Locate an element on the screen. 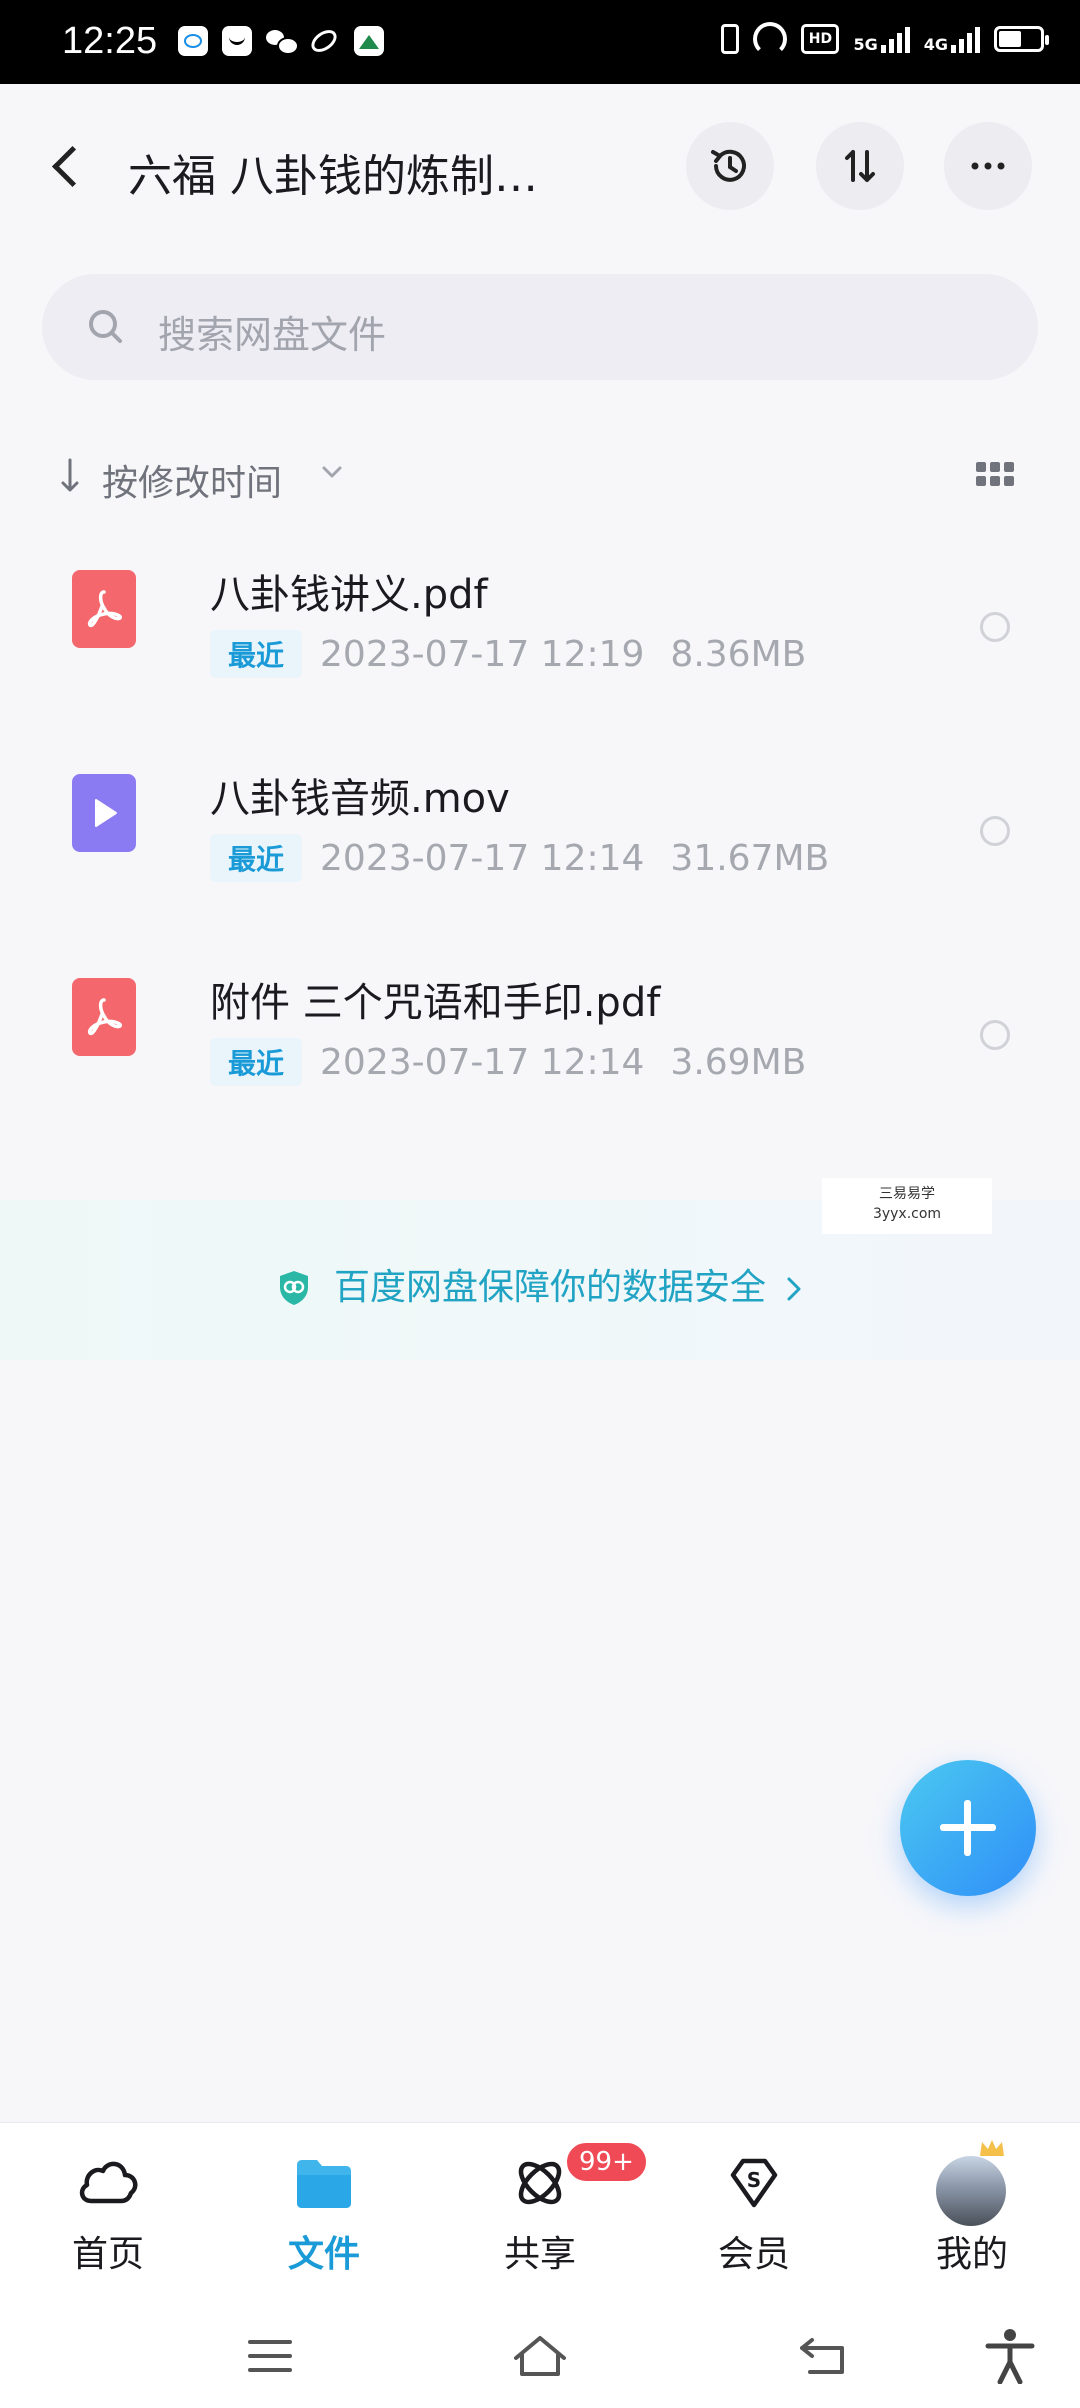  file-size: 8.36MB is located at coordinates (738, 654).